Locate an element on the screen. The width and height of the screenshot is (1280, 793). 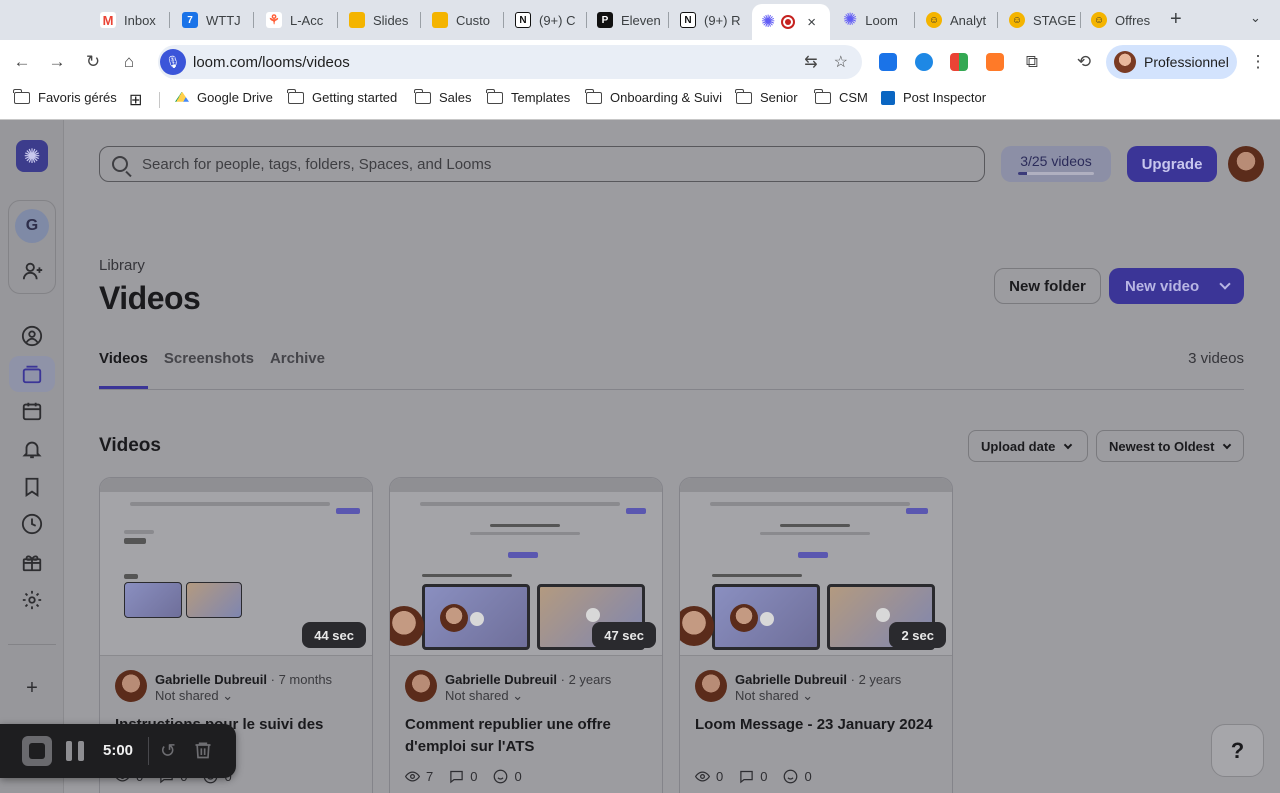
help-button: ? is located at coordinates (1237, 750).